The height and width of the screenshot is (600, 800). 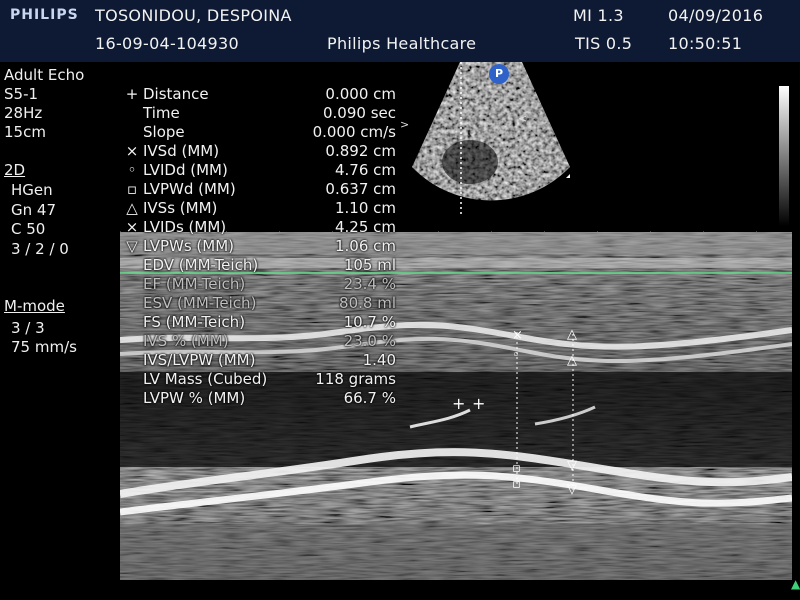 What do you see at coordinates (716, 15) in the screenshot?
I see `exam-date: 04/09/2016` at bounding box center [716, 15].